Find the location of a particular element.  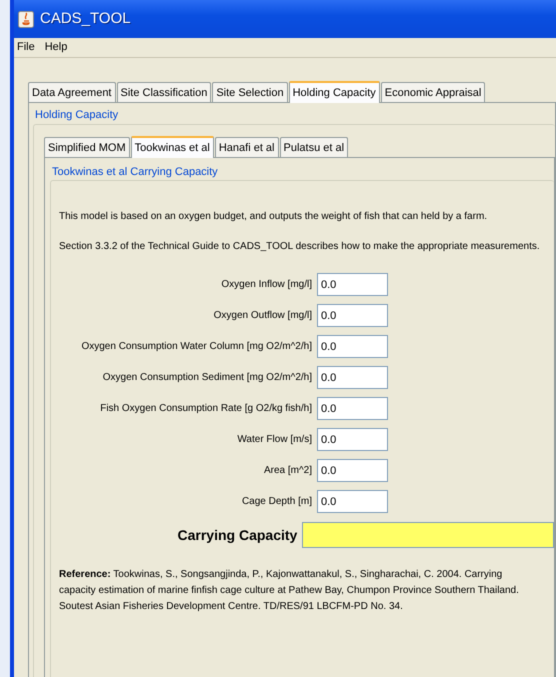

field-label: Oxygen Outflow [mg/l] is located at coordinates (262, 316).